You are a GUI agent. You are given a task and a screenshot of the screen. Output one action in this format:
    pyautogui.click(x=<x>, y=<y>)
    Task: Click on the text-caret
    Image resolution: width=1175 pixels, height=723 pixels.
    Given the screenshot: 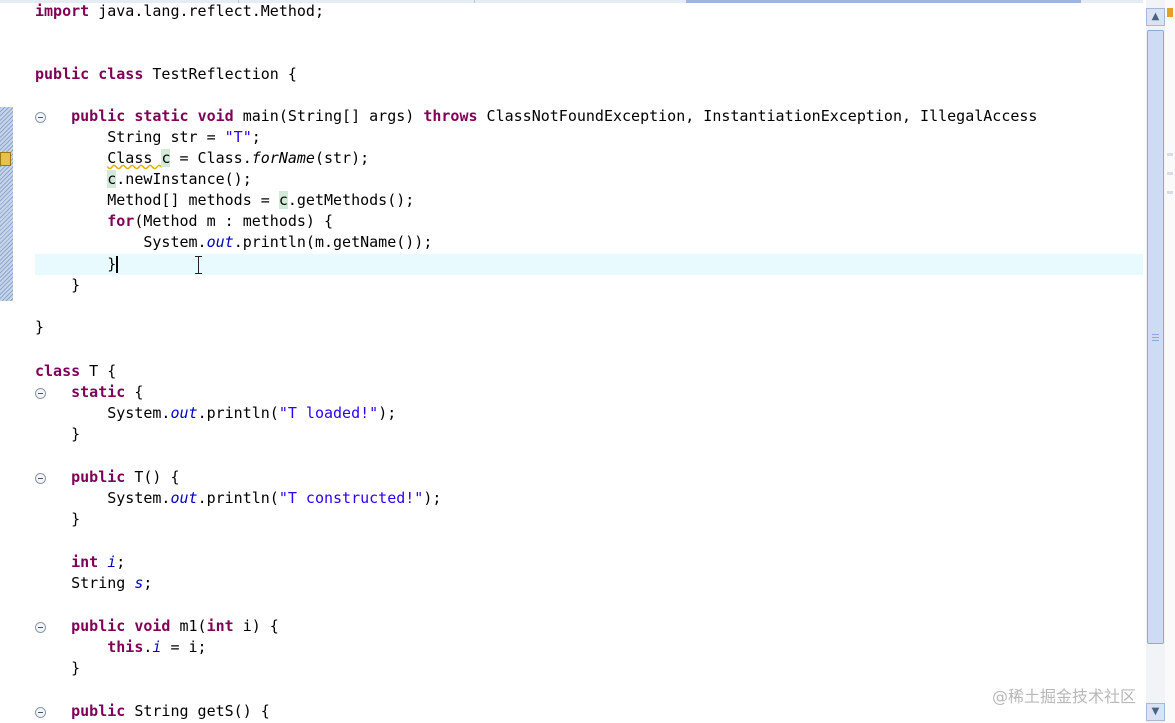 What is the action you would take?
    pyautogui.click(x=117, y=264)
    